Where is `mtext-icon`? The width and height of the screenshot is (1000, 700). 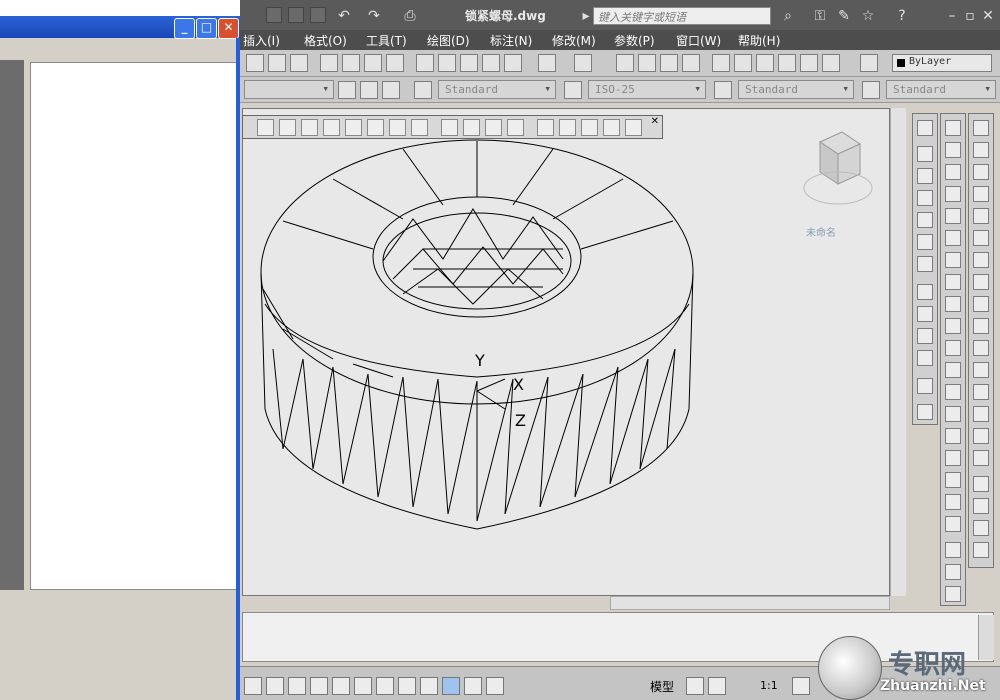
mtext-icon is located at coordinates (953, 524).